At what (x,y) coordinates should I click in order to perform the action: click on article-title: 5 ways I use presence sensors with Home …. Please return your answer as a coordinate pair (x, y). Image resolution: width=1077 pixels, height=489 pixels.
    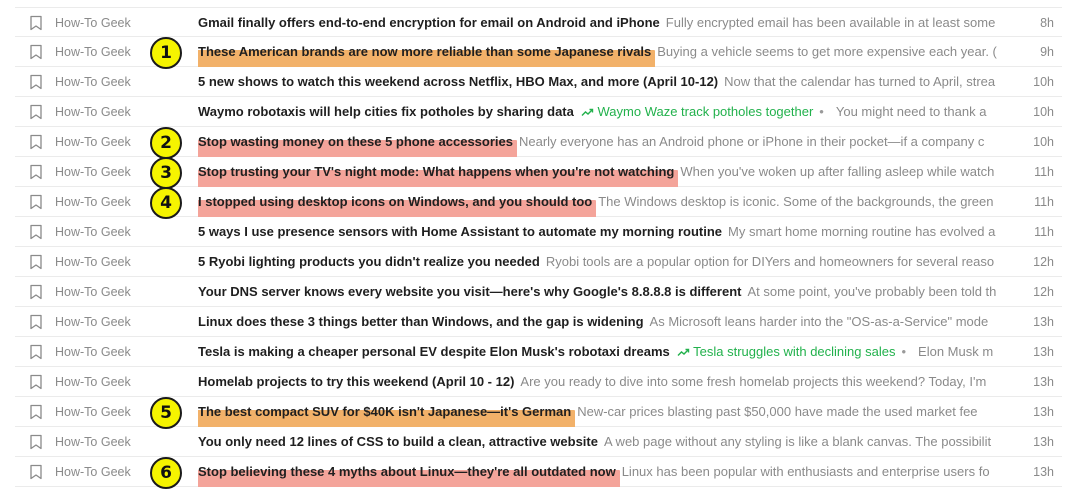
    Looking at the image, I should click on (460, 231).